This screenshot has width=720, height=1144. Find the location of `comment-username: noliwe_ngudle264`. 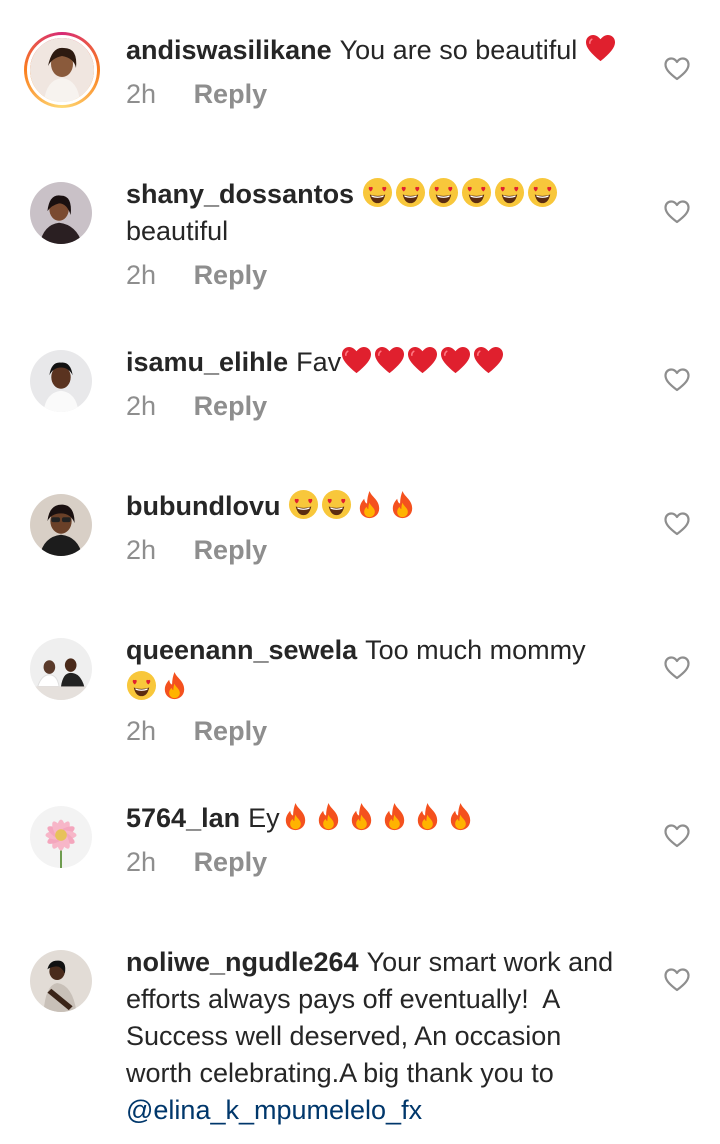

comment-username: noliwe_ngudle264 is located at coordinates (242, 962).